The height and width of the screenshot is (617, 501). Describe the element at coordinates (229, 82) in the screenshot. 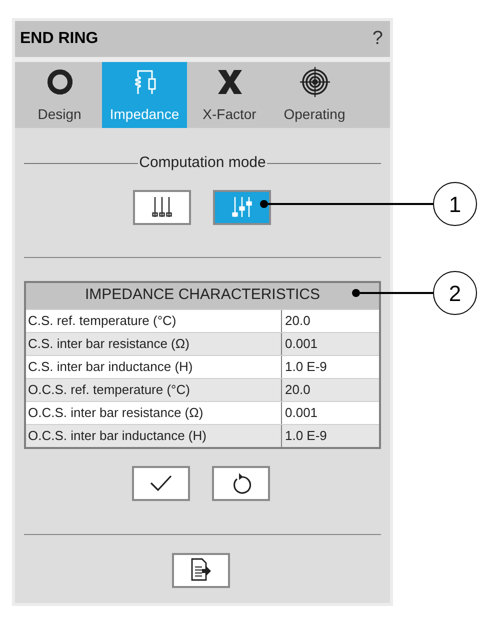

I see `x-icon` at that location.